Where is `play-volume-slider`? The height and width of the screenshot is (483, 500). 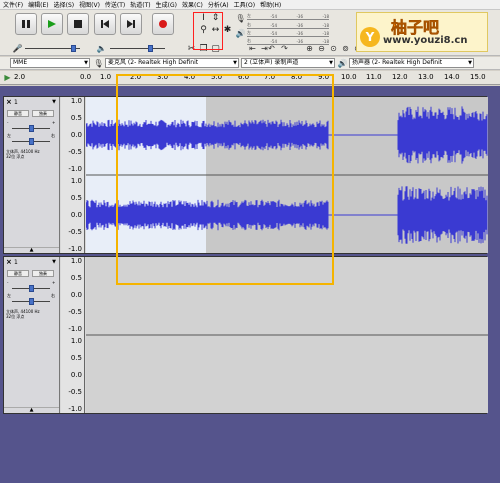 play-volume-slider is located at coordinates (137, 48).